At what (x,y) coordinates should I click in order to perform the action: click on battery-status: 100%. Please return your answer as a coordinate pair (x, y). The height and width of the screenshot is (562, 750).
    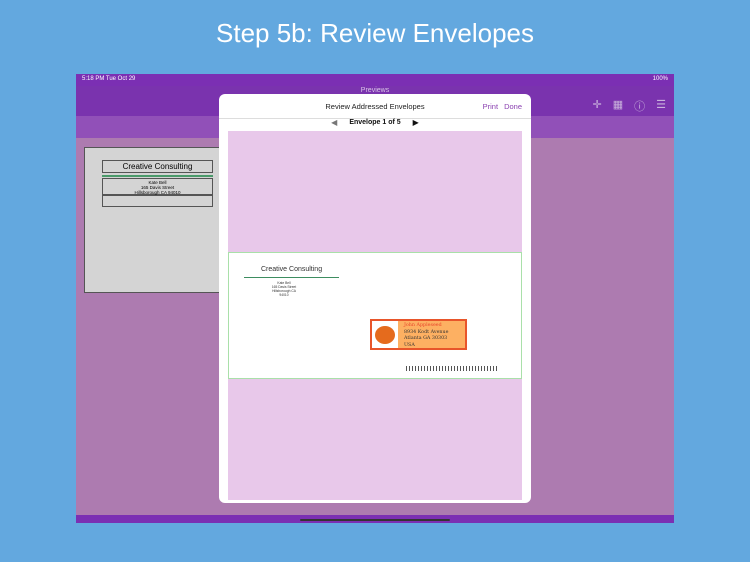
    Looking at the image, I should click on (660, 79).